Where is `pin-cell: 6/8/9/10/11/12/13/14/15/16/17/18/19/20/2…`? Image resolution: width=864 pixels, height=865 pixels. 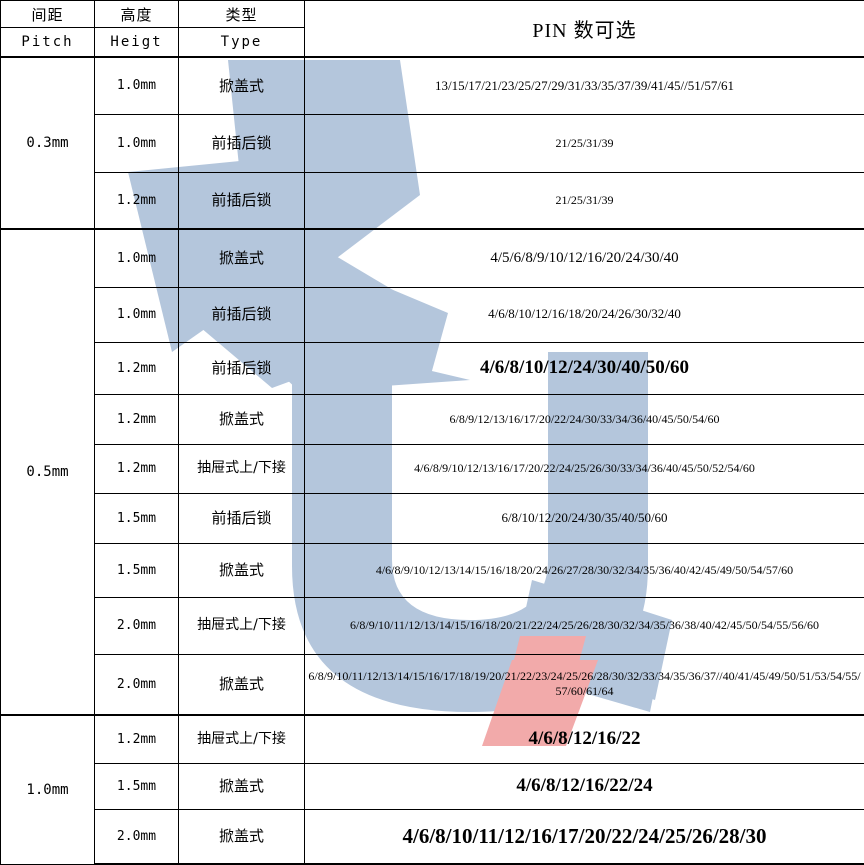 pin-cell: 6/8/9/10/11/12/13/14/15/16/17/18/19/20/2… is located at coordinates (584, 684).